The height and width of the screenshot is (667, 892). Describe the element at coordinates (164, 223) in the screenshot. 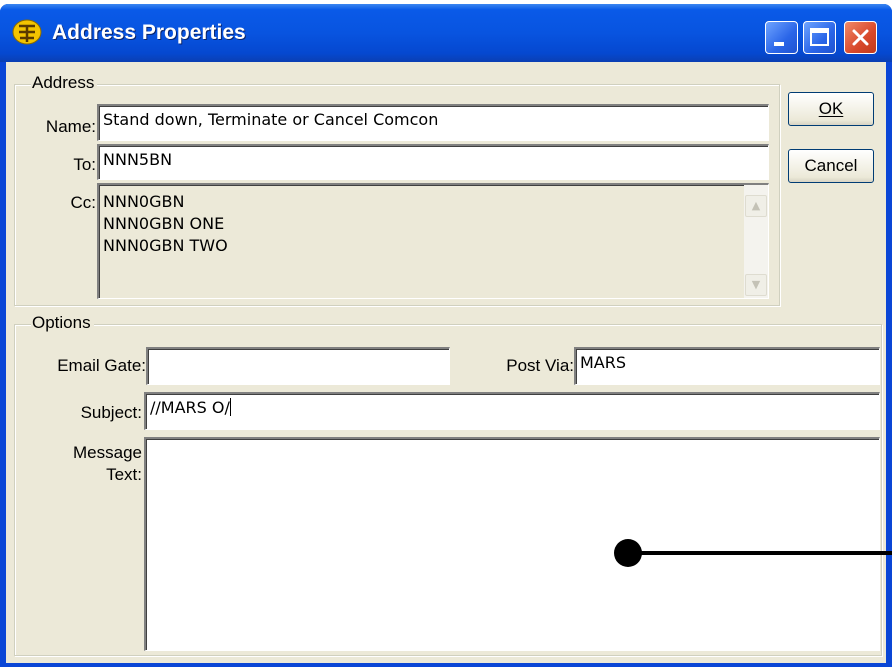

I see `cc-item: NNN0GBN ONE` at that location.